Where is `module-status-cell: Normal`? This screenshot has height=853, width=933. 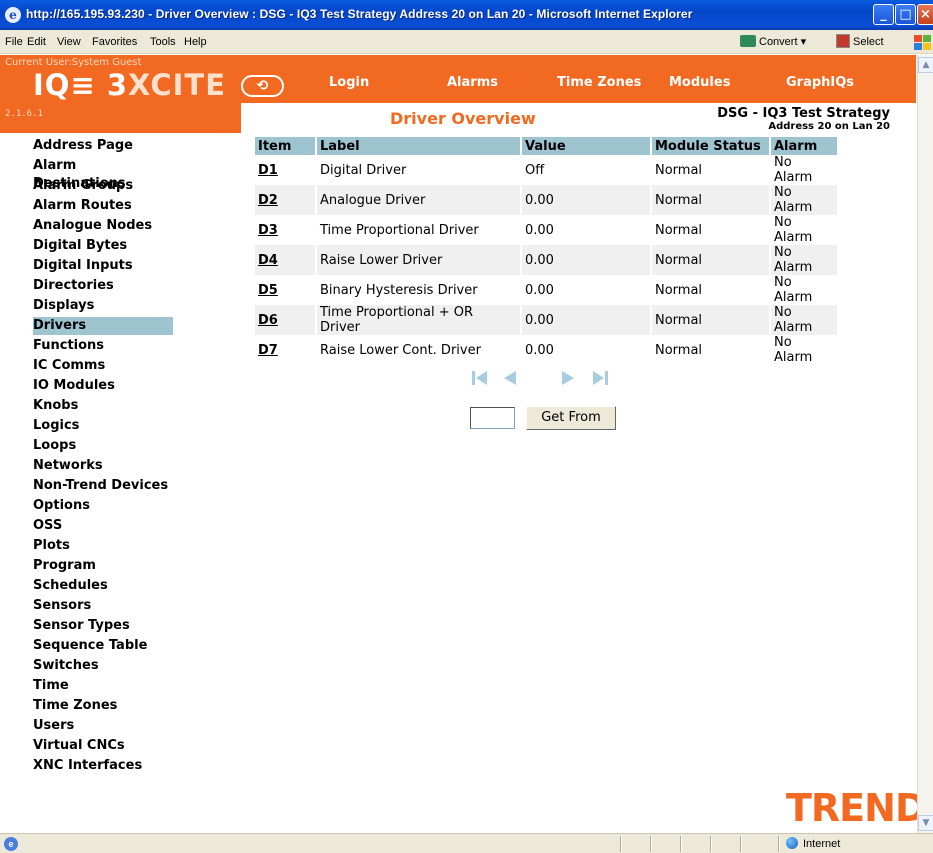
module-status-cell: Normal is located at coordinates (679, 230).